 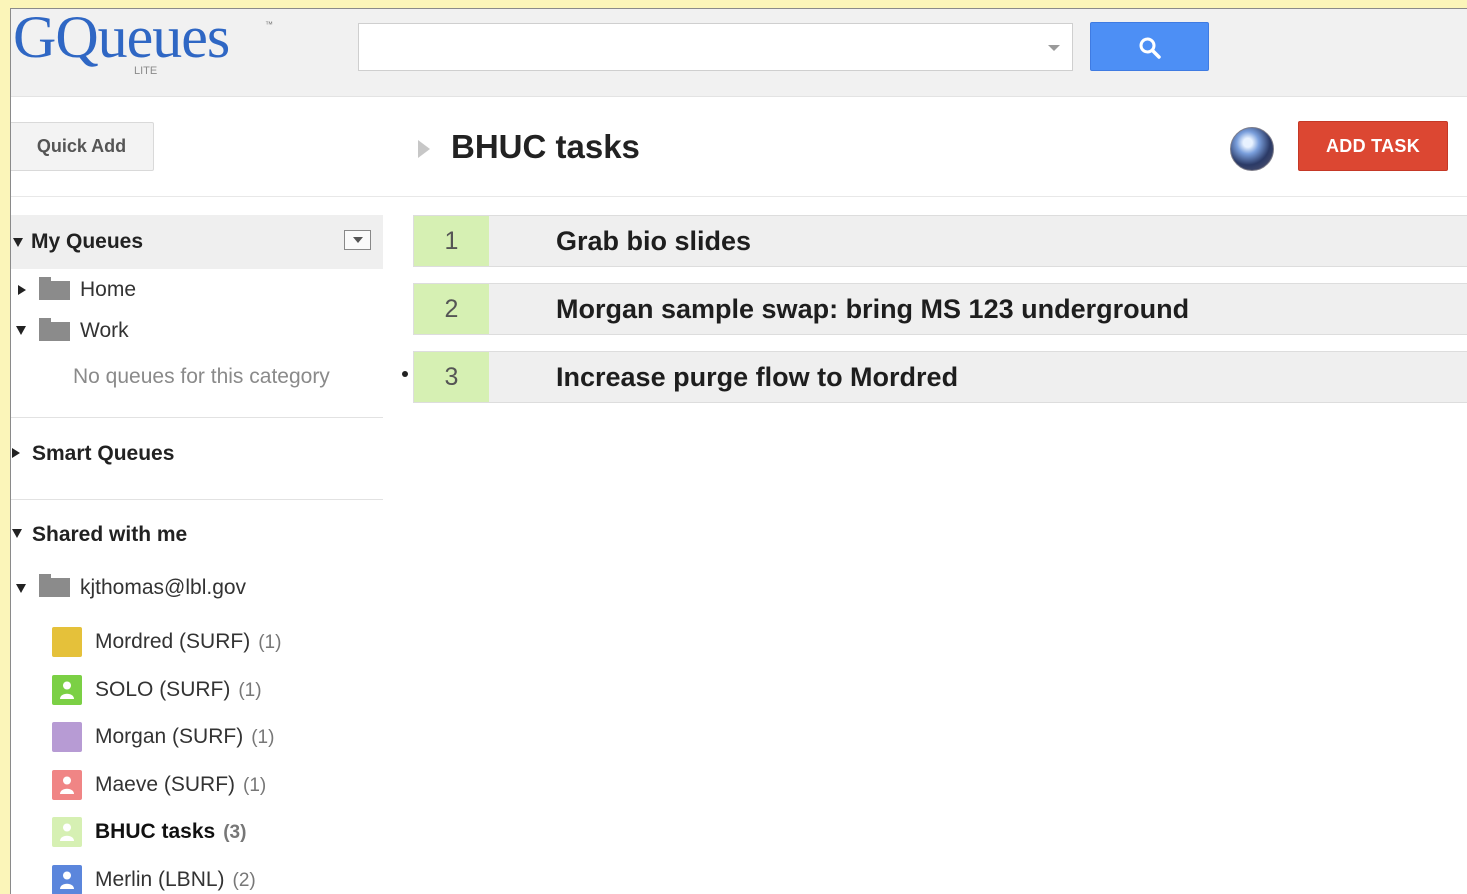 What do you see at coordinates (244, 880) in the screenshot?
I see `queue-count: (2)` at bounding box center [244, 880].